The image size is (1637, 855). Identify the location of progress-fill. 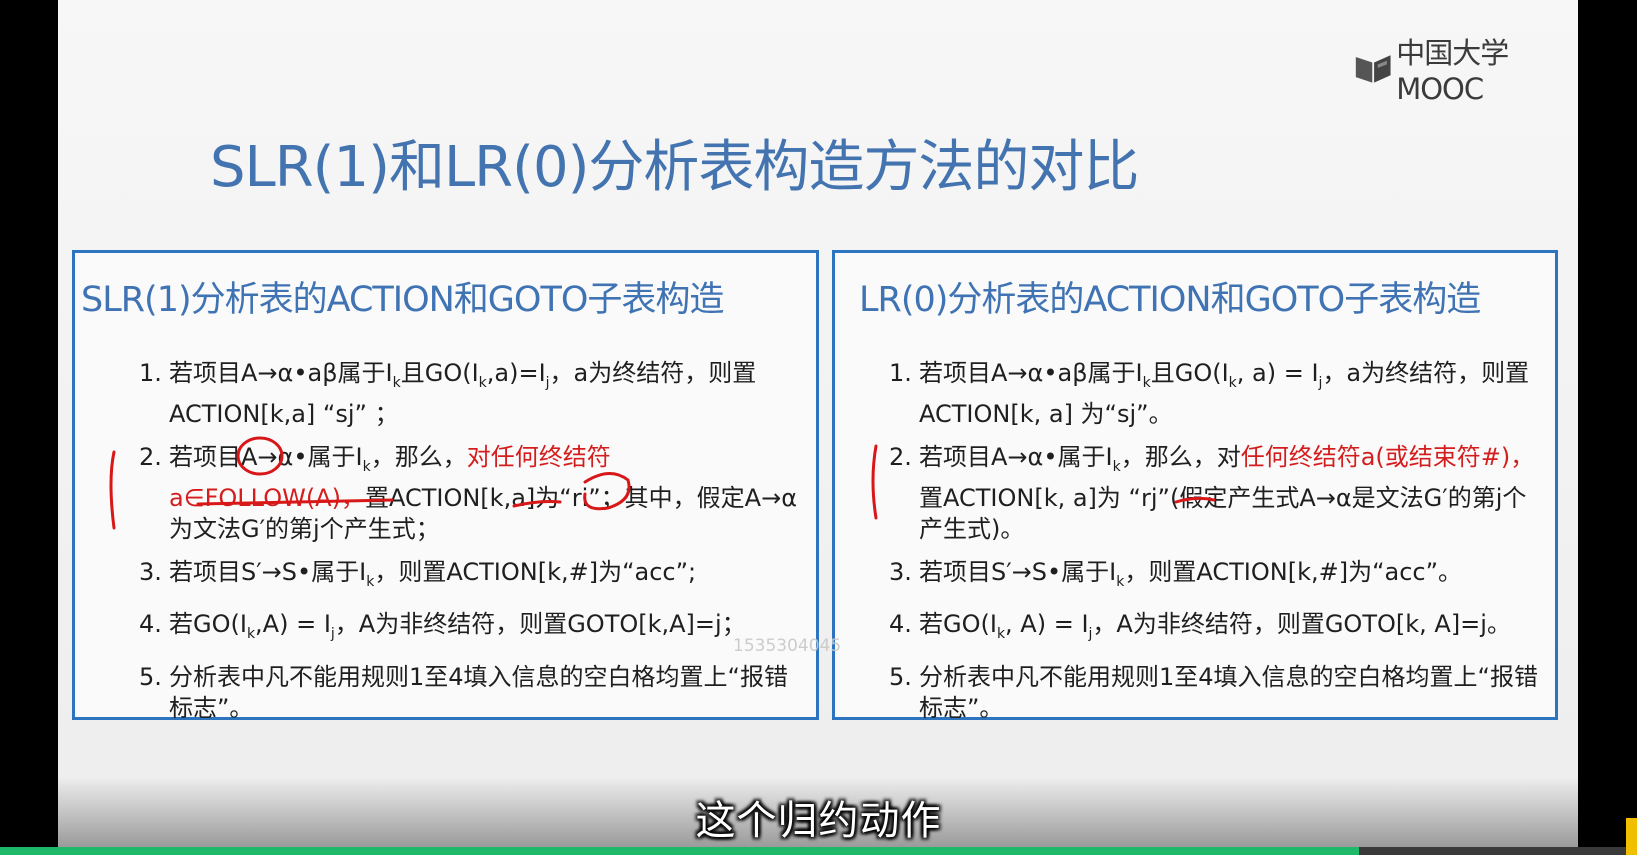
(679, 851).